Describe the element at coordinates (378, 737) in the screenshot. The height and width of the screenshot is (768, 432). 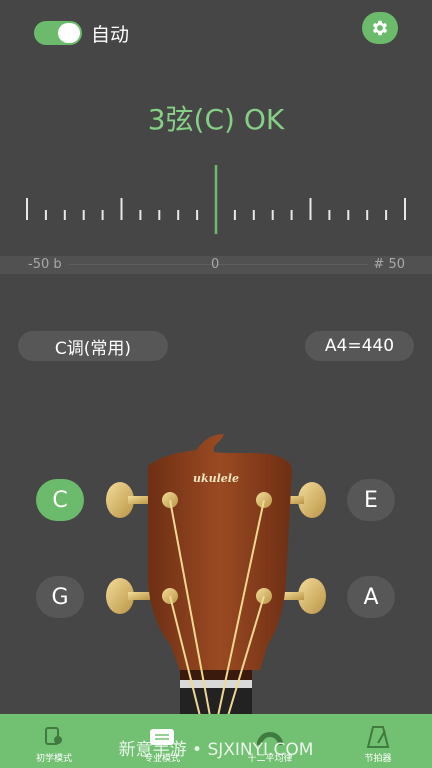
I see `metronome-icon` at that location.